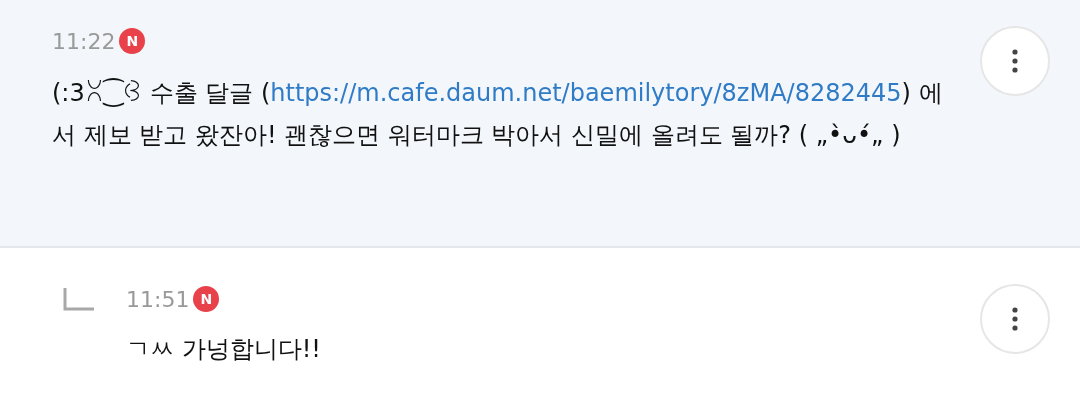 The width and height of the screenshot is (1080, 405). Describe the element at coordinates (158, 299) in the screenshot. I see `timestamp: 11:51` at that location.